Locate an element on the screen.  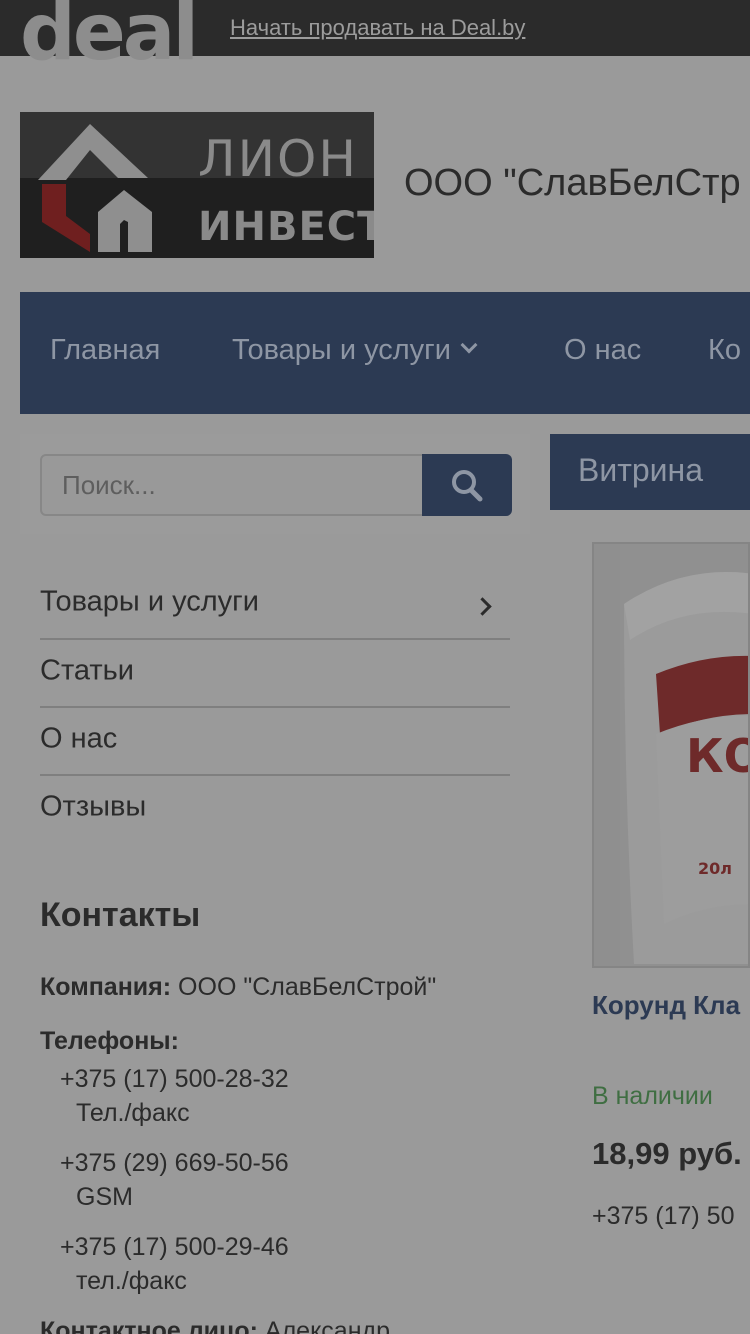
product-image-brand: КО is located at coordinates (718, 756).